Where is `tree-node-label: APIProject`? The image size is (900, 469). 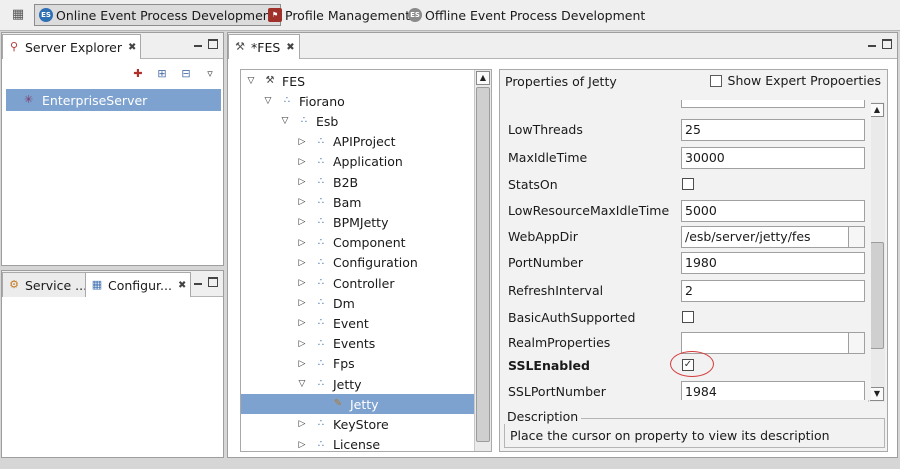 tree-node-label: APIProject is located at coordinates (364, 142).